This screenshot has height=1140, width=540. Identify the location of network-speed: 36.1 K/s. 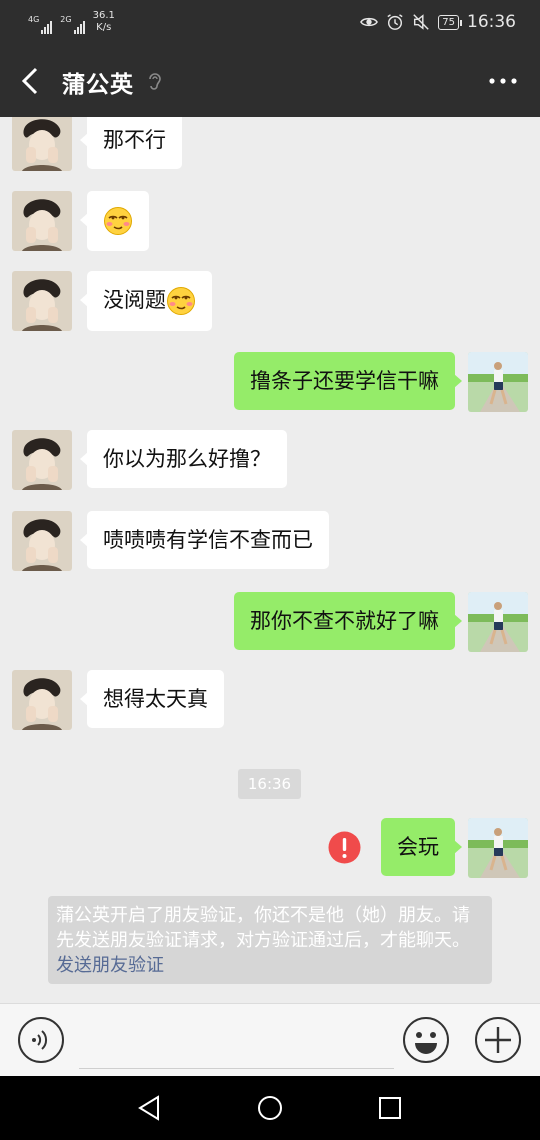
(104, 22).